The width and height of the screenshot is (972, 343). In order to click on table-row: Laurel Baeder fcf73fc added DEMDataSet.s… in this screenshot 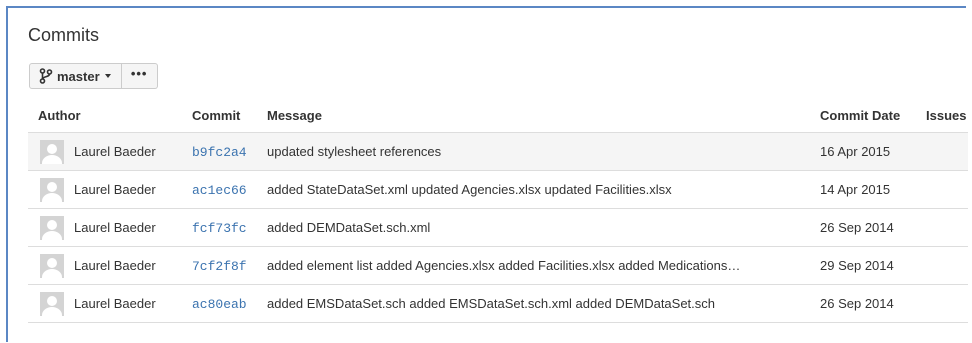, I will do `click(498, 227)`.